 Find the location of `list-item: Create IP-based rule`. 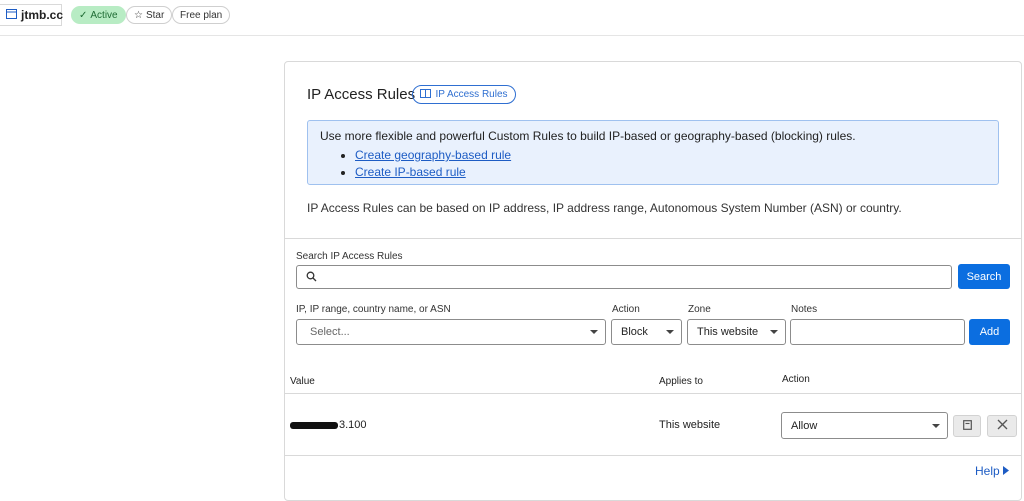

list-item: Create IP-based rule is located at coordinates (676, 172).